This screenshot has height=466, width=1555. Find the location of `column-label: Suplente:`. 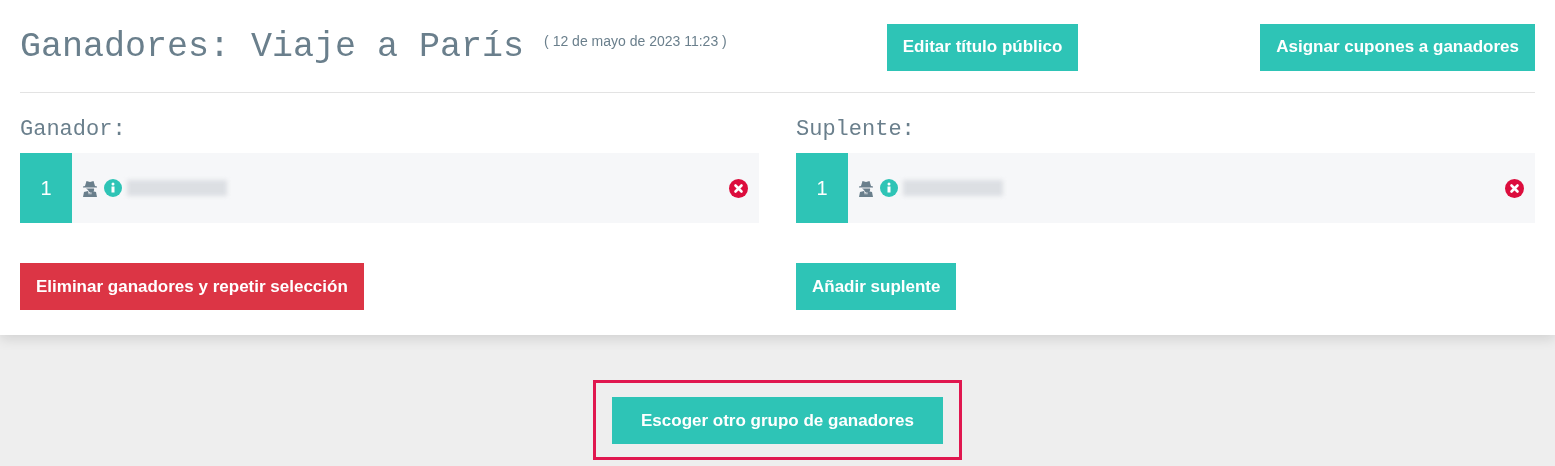

column-label: Suplente: is located at coordinates (855, 130).